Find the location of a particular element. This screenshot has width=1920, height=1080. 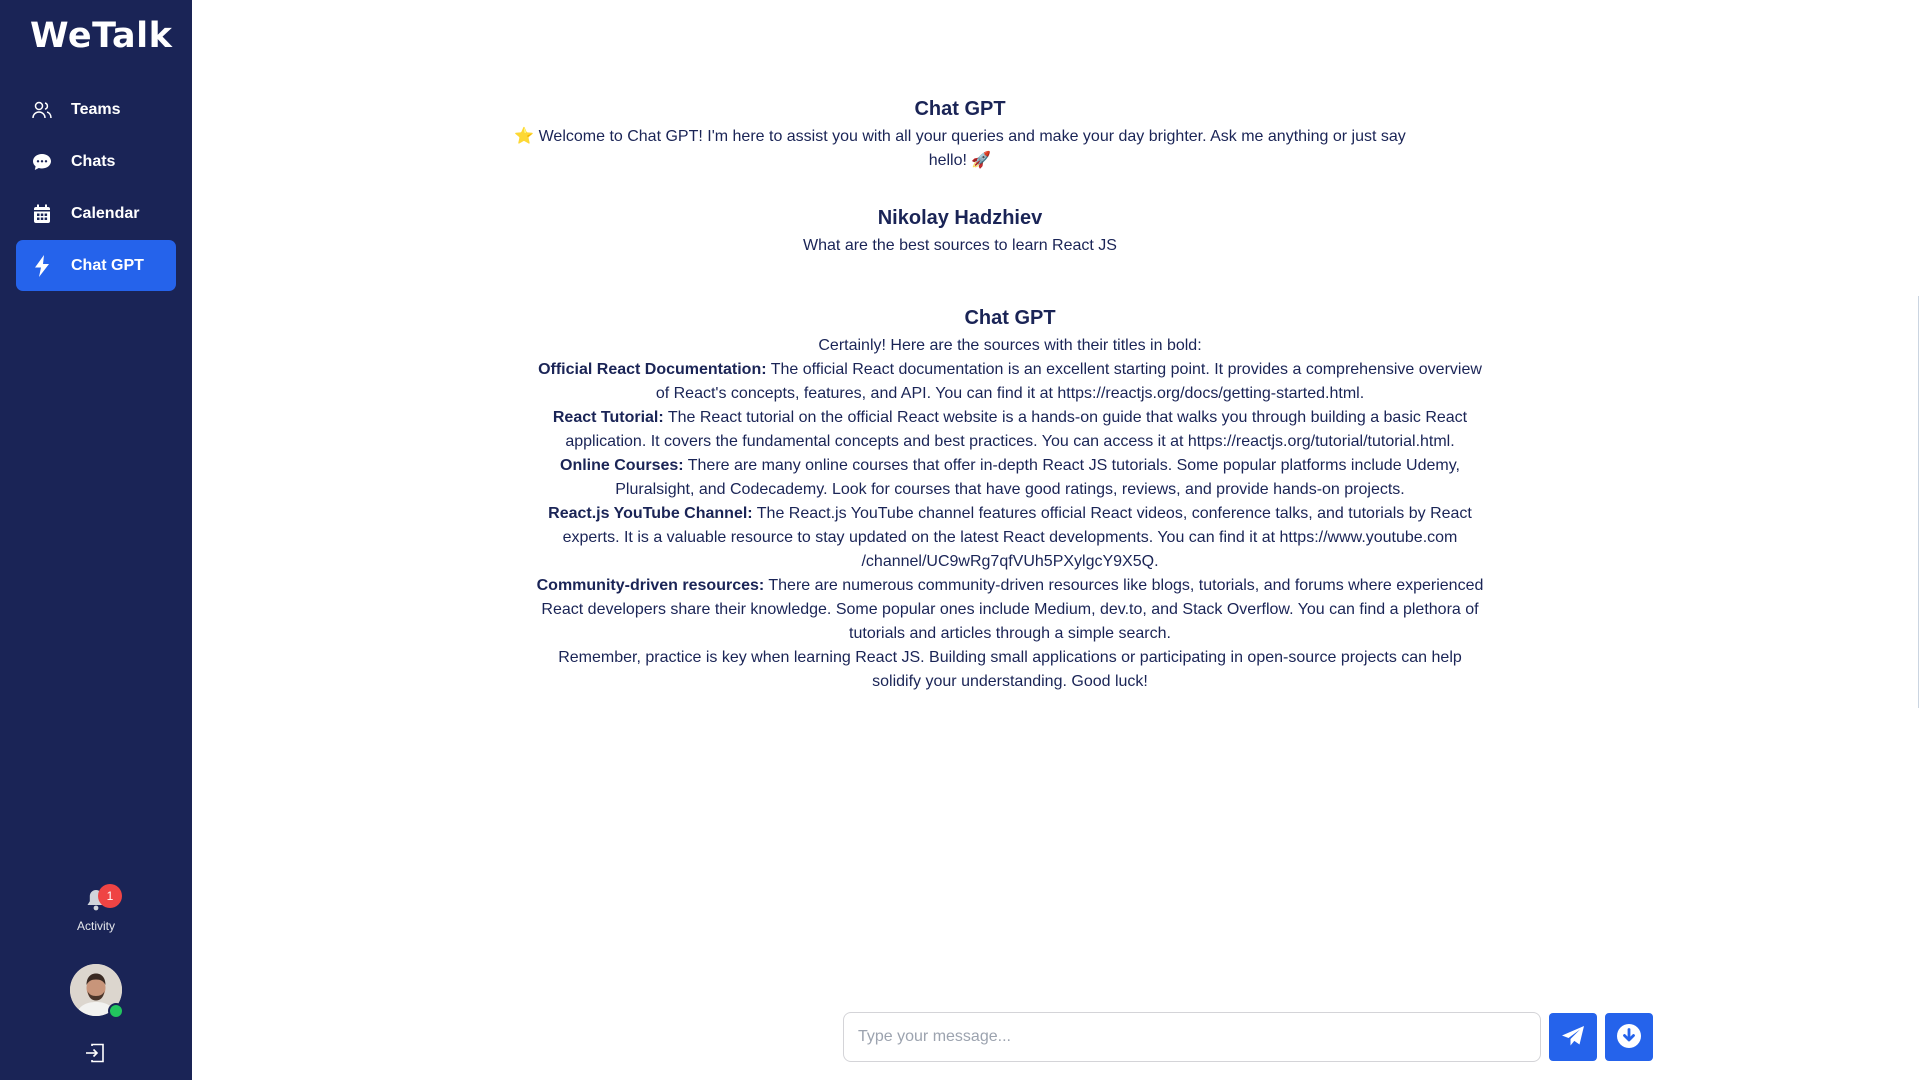

bell-icon: 1 is located at coordinates (102, 898).